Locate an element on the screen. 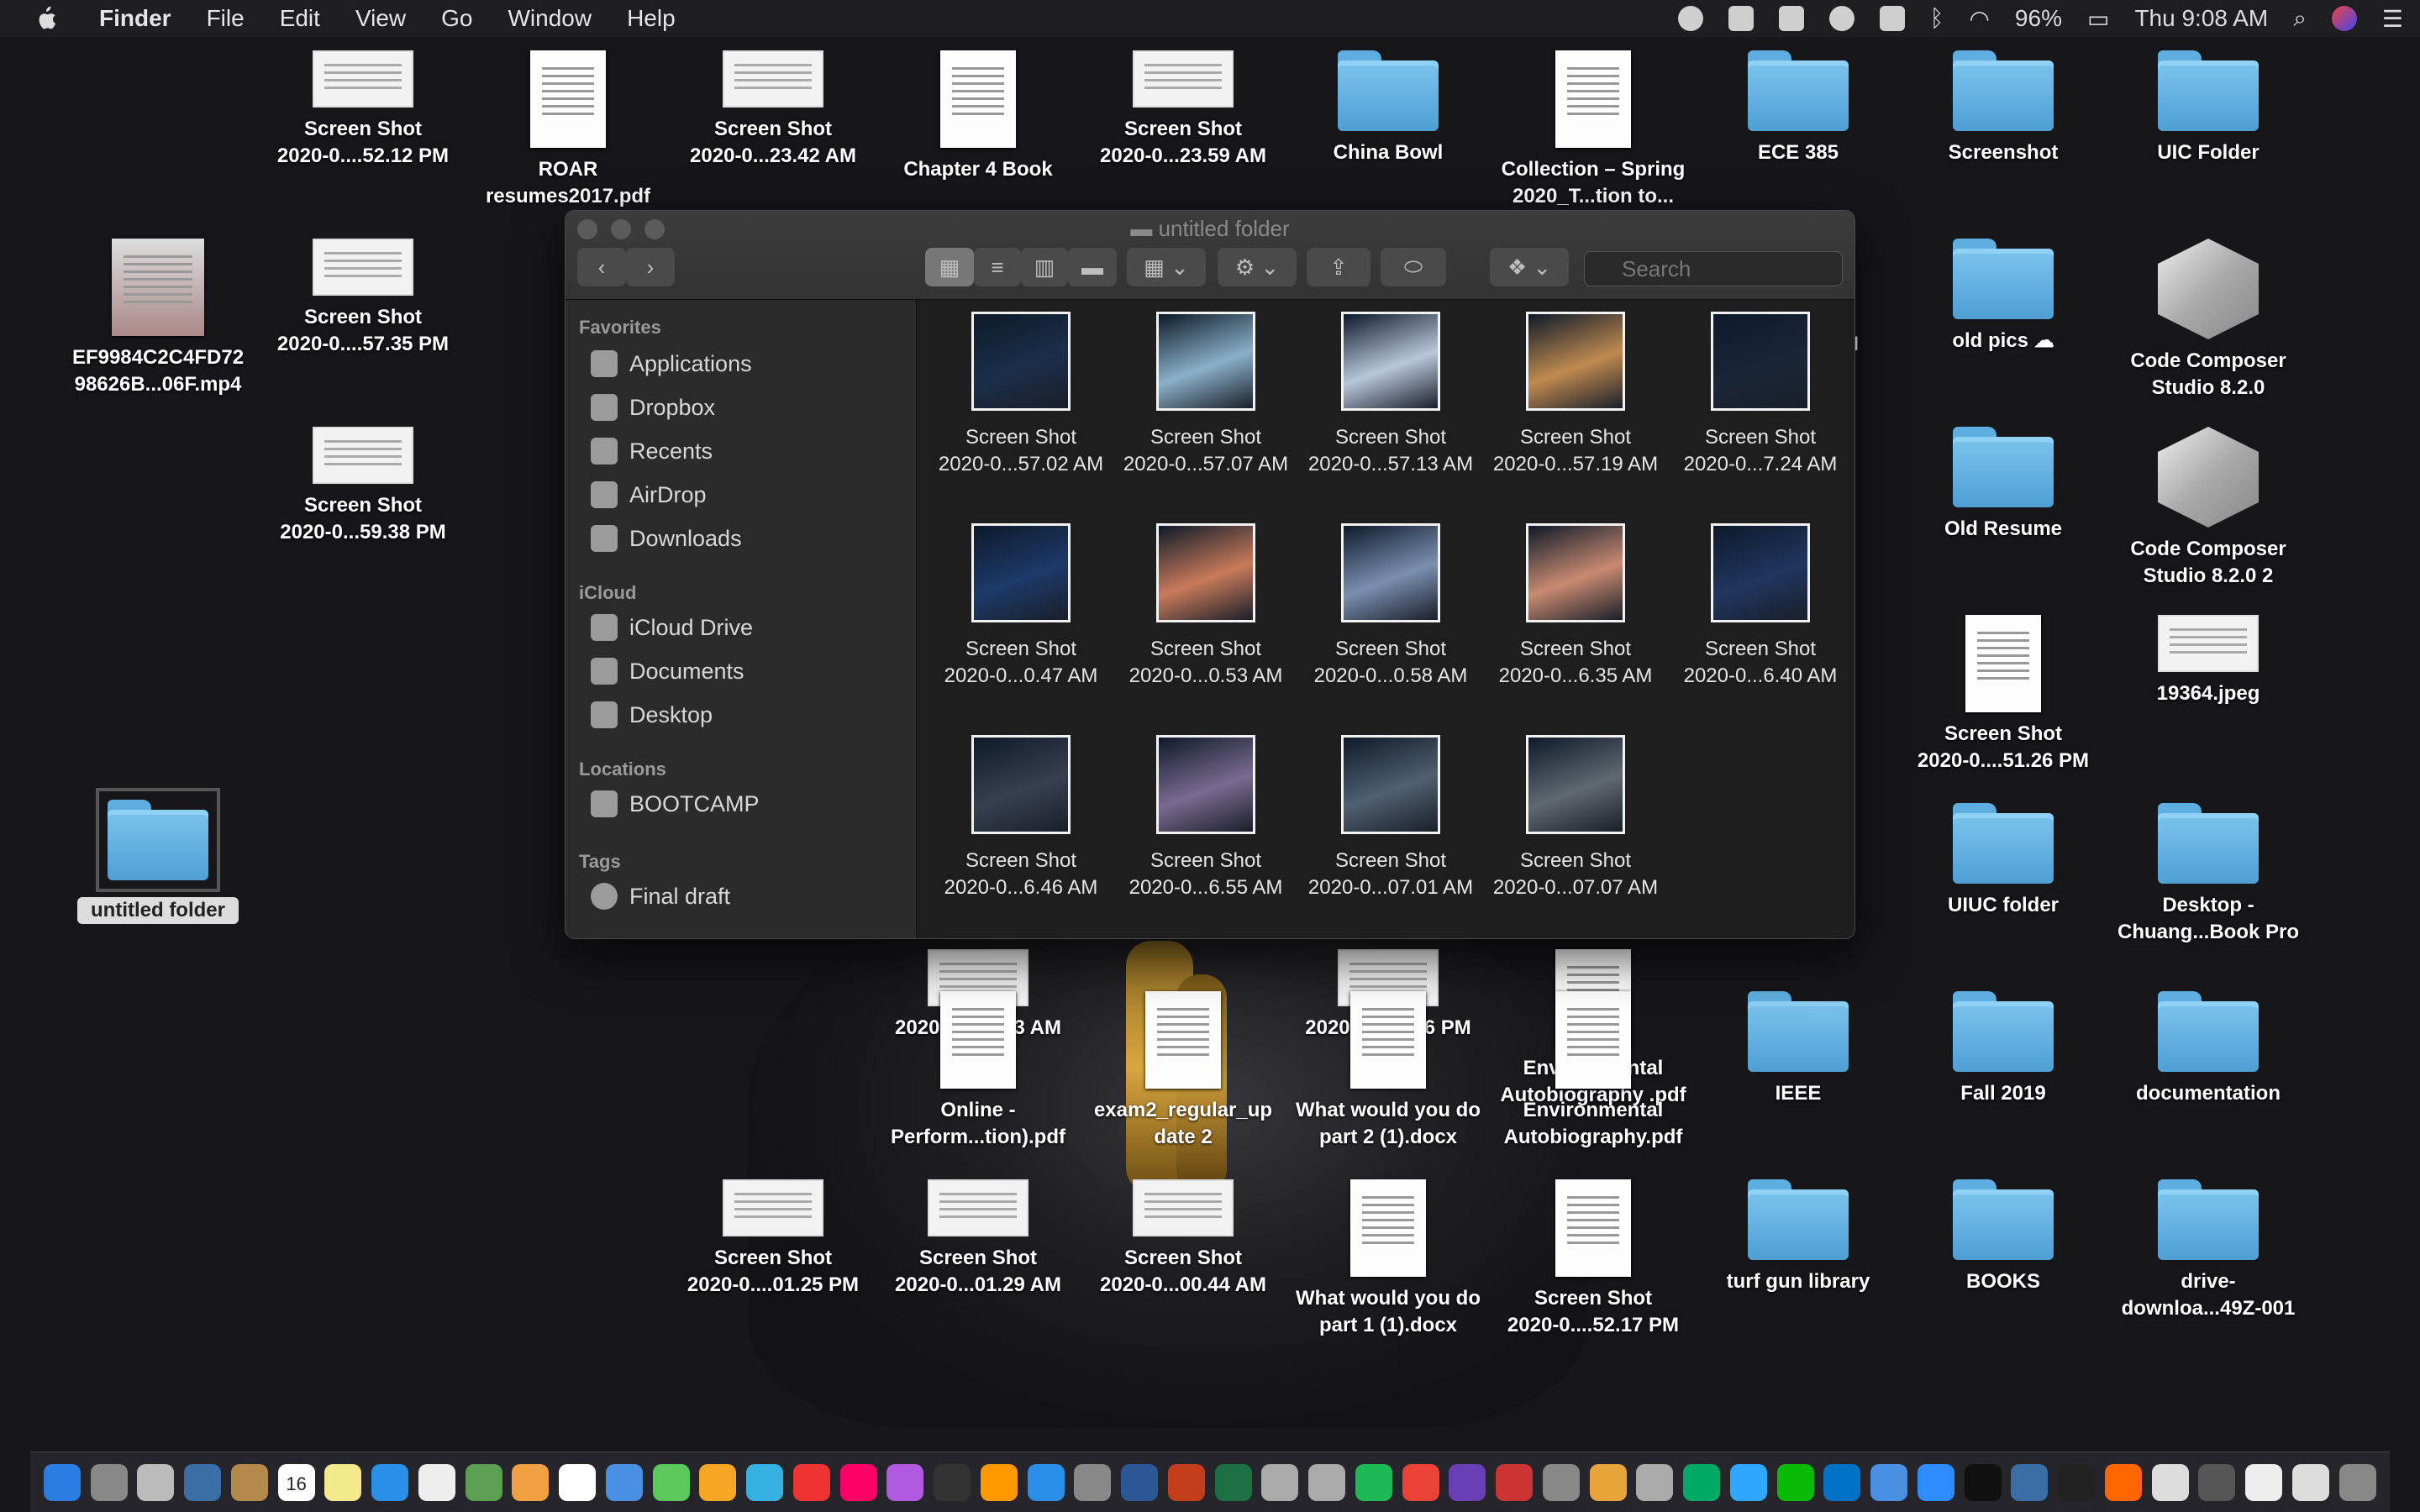 The image size is (2420, 1512). sidebar-item-icloud-drive: iCloud Drive is located at coordinates (672, 627).